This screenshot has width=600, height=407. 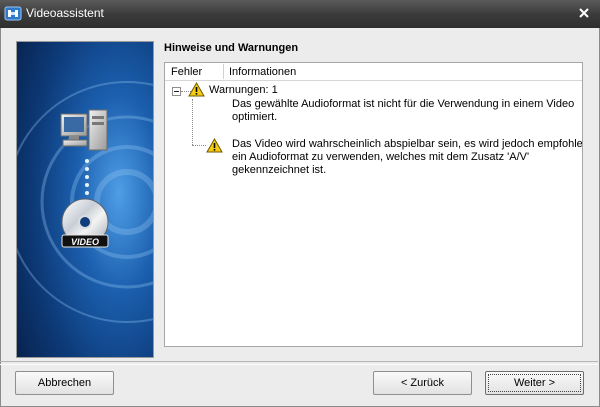 I want to click on next-button: Weiter >, so click(x=534, y=383).